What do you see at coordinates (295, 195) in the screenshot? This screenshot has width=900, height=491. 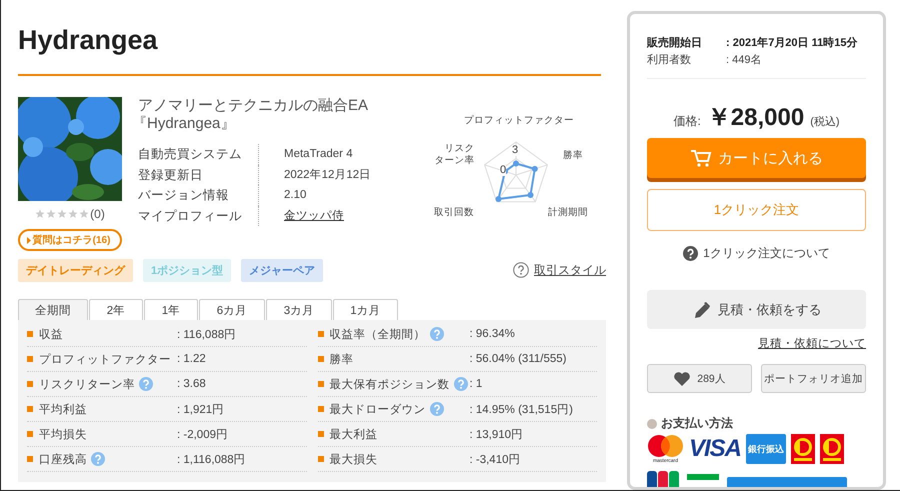 I see `info-value: 2.10` at bounding box center [295, 195].